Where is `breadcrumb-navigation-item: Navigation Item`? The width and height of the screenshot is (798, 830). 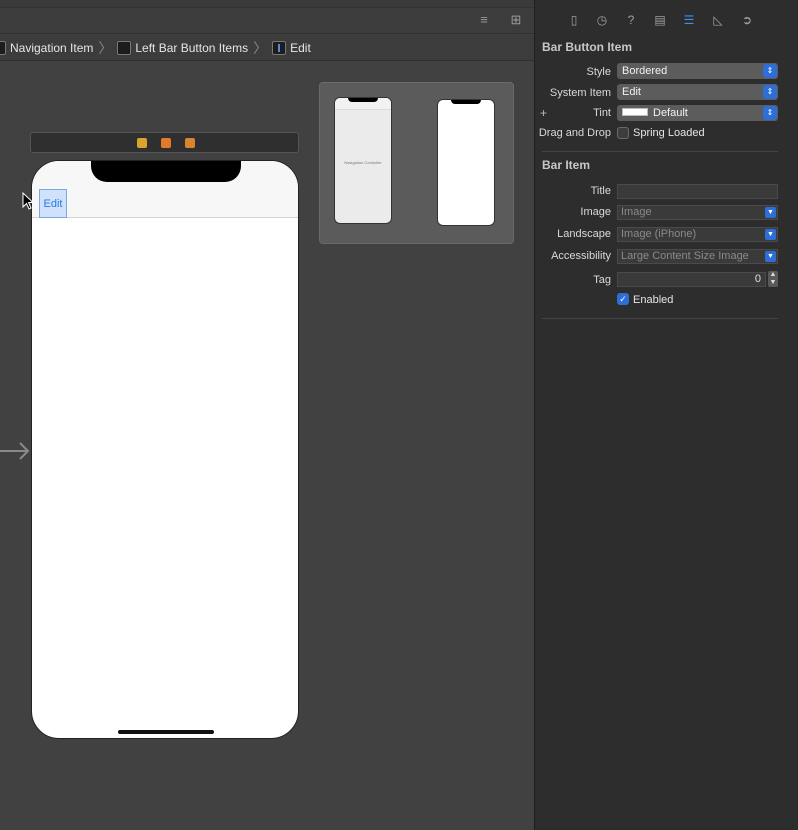 breadcrumb-navigation-item: Navigation Item is located at coordinates (47, 47).